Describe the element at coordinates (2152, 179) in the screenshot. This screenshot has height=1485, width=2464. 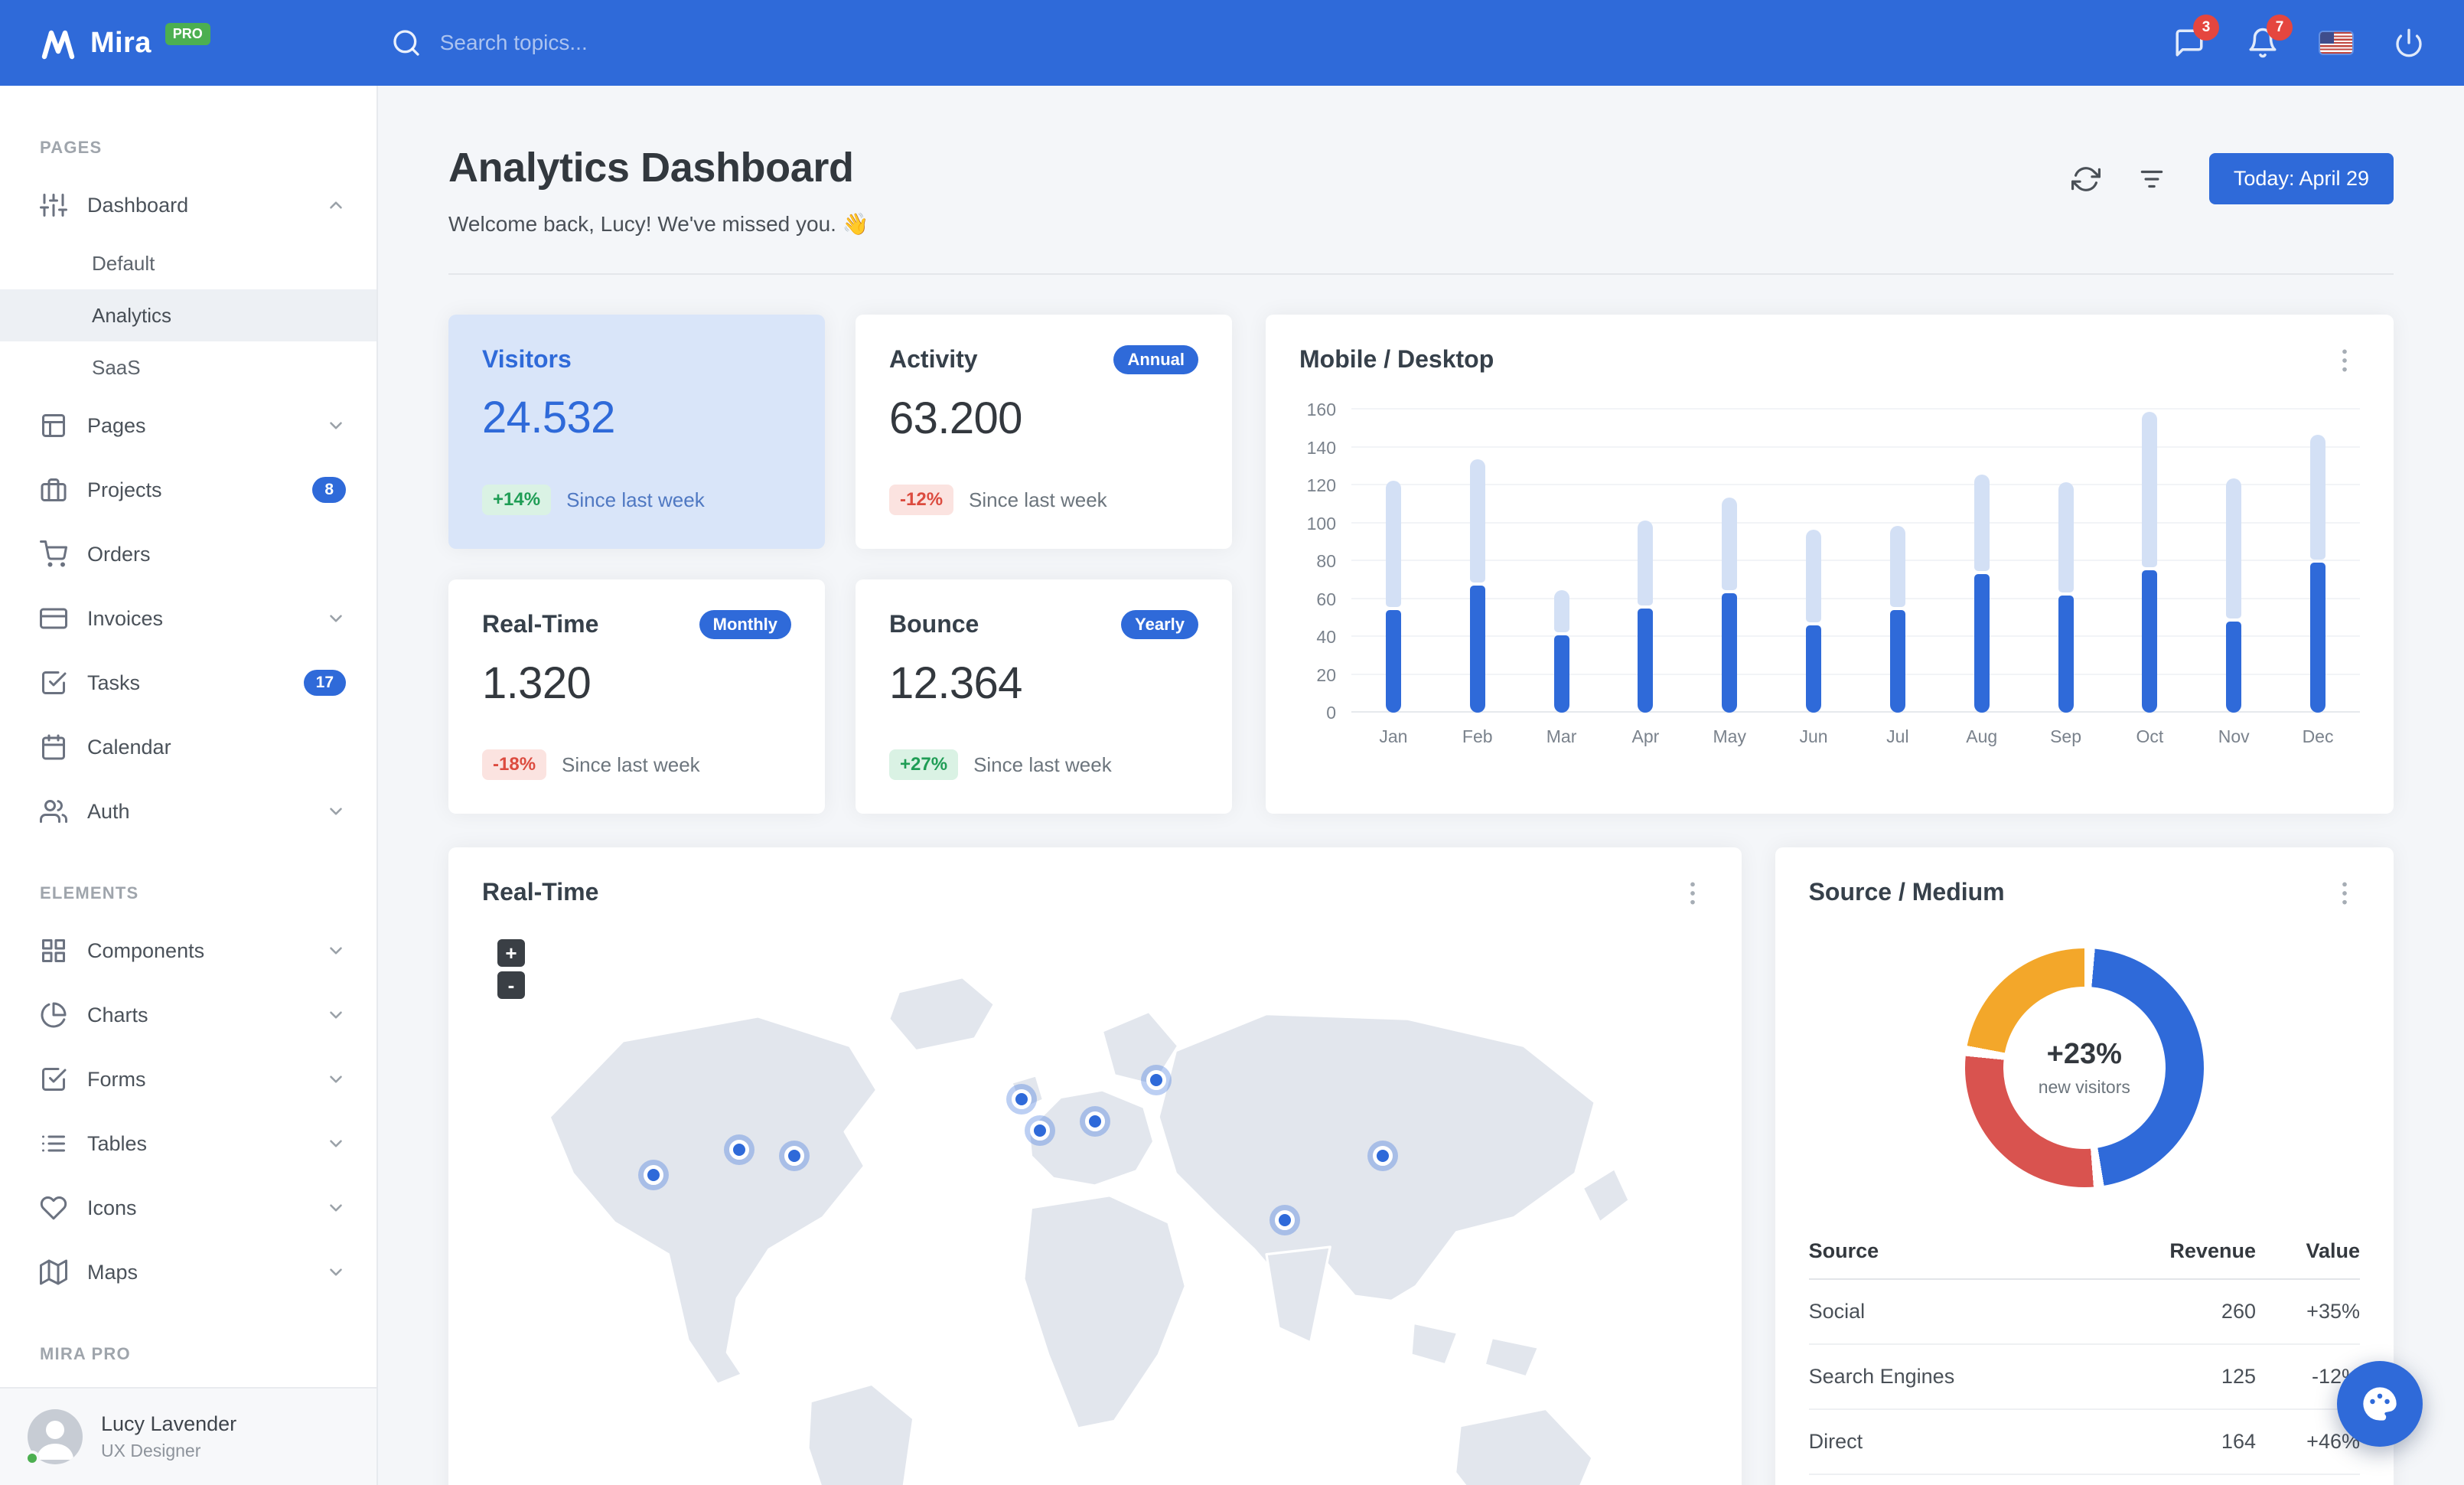
I see `filter-button` at that location.